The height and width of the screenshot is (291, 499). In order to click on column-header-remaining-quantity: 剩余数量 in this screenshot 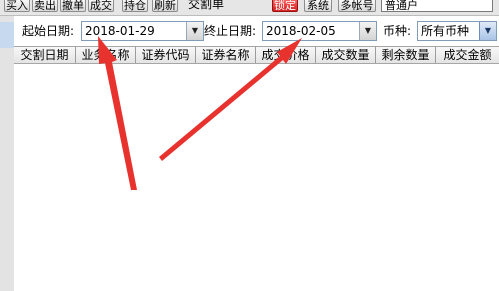, I will do `click(406, 55)`.